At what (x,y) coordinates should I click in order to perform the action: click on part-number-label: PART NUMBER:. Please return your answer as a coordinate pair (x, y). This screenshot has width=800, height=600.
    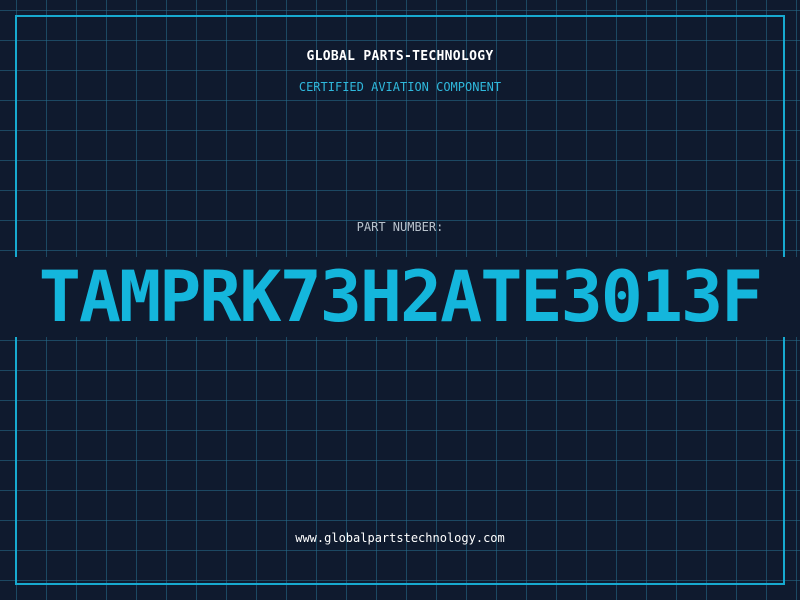
    Looking at the image, I should click on (400, 227).